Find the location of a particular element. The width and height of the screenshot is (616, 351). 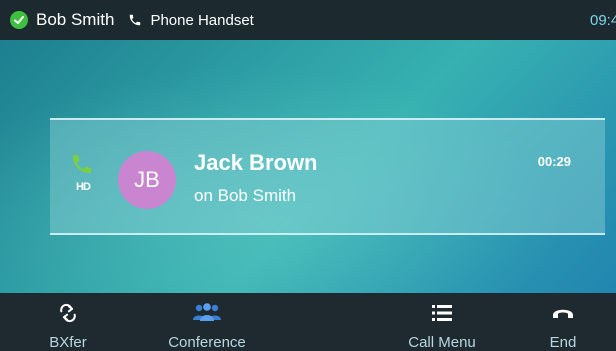

call-timer: 00:29 is located at coordinates (554, 161).